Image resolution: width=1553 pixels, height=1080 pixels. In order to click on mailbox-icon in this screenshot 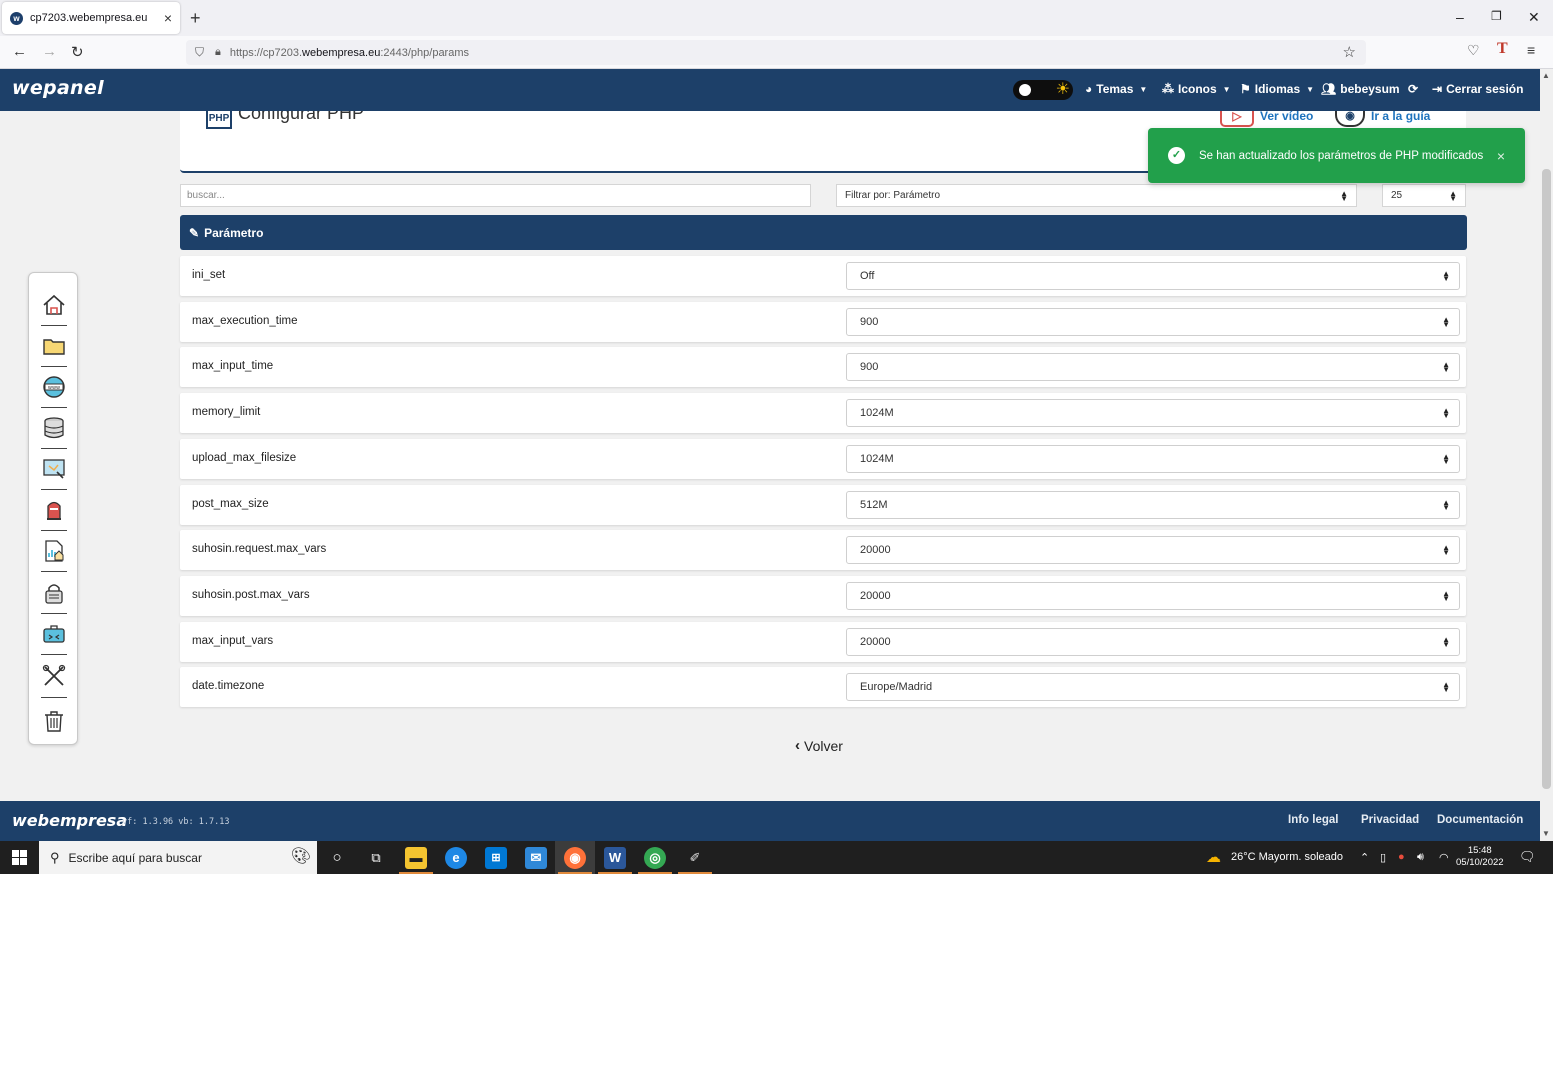, I will do `click(54, 510)`.